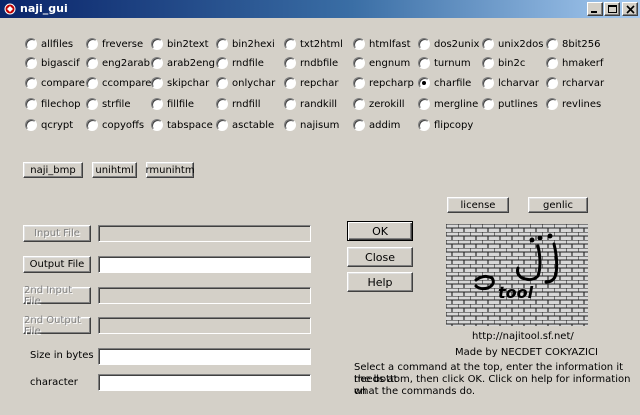 The image size is (640, 415). Describe the element at coordinates (311, 63) in the screenshot. I see `radio-rndbfile: rndbfile` at that location.